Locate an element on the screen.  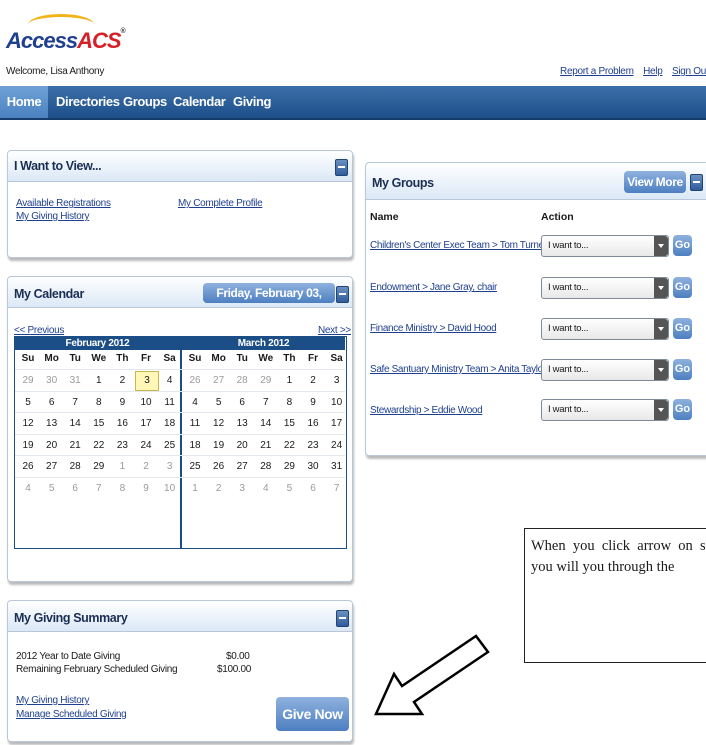
group-link: Finance Ministry > David Hood is located at coordinates (433, 328).